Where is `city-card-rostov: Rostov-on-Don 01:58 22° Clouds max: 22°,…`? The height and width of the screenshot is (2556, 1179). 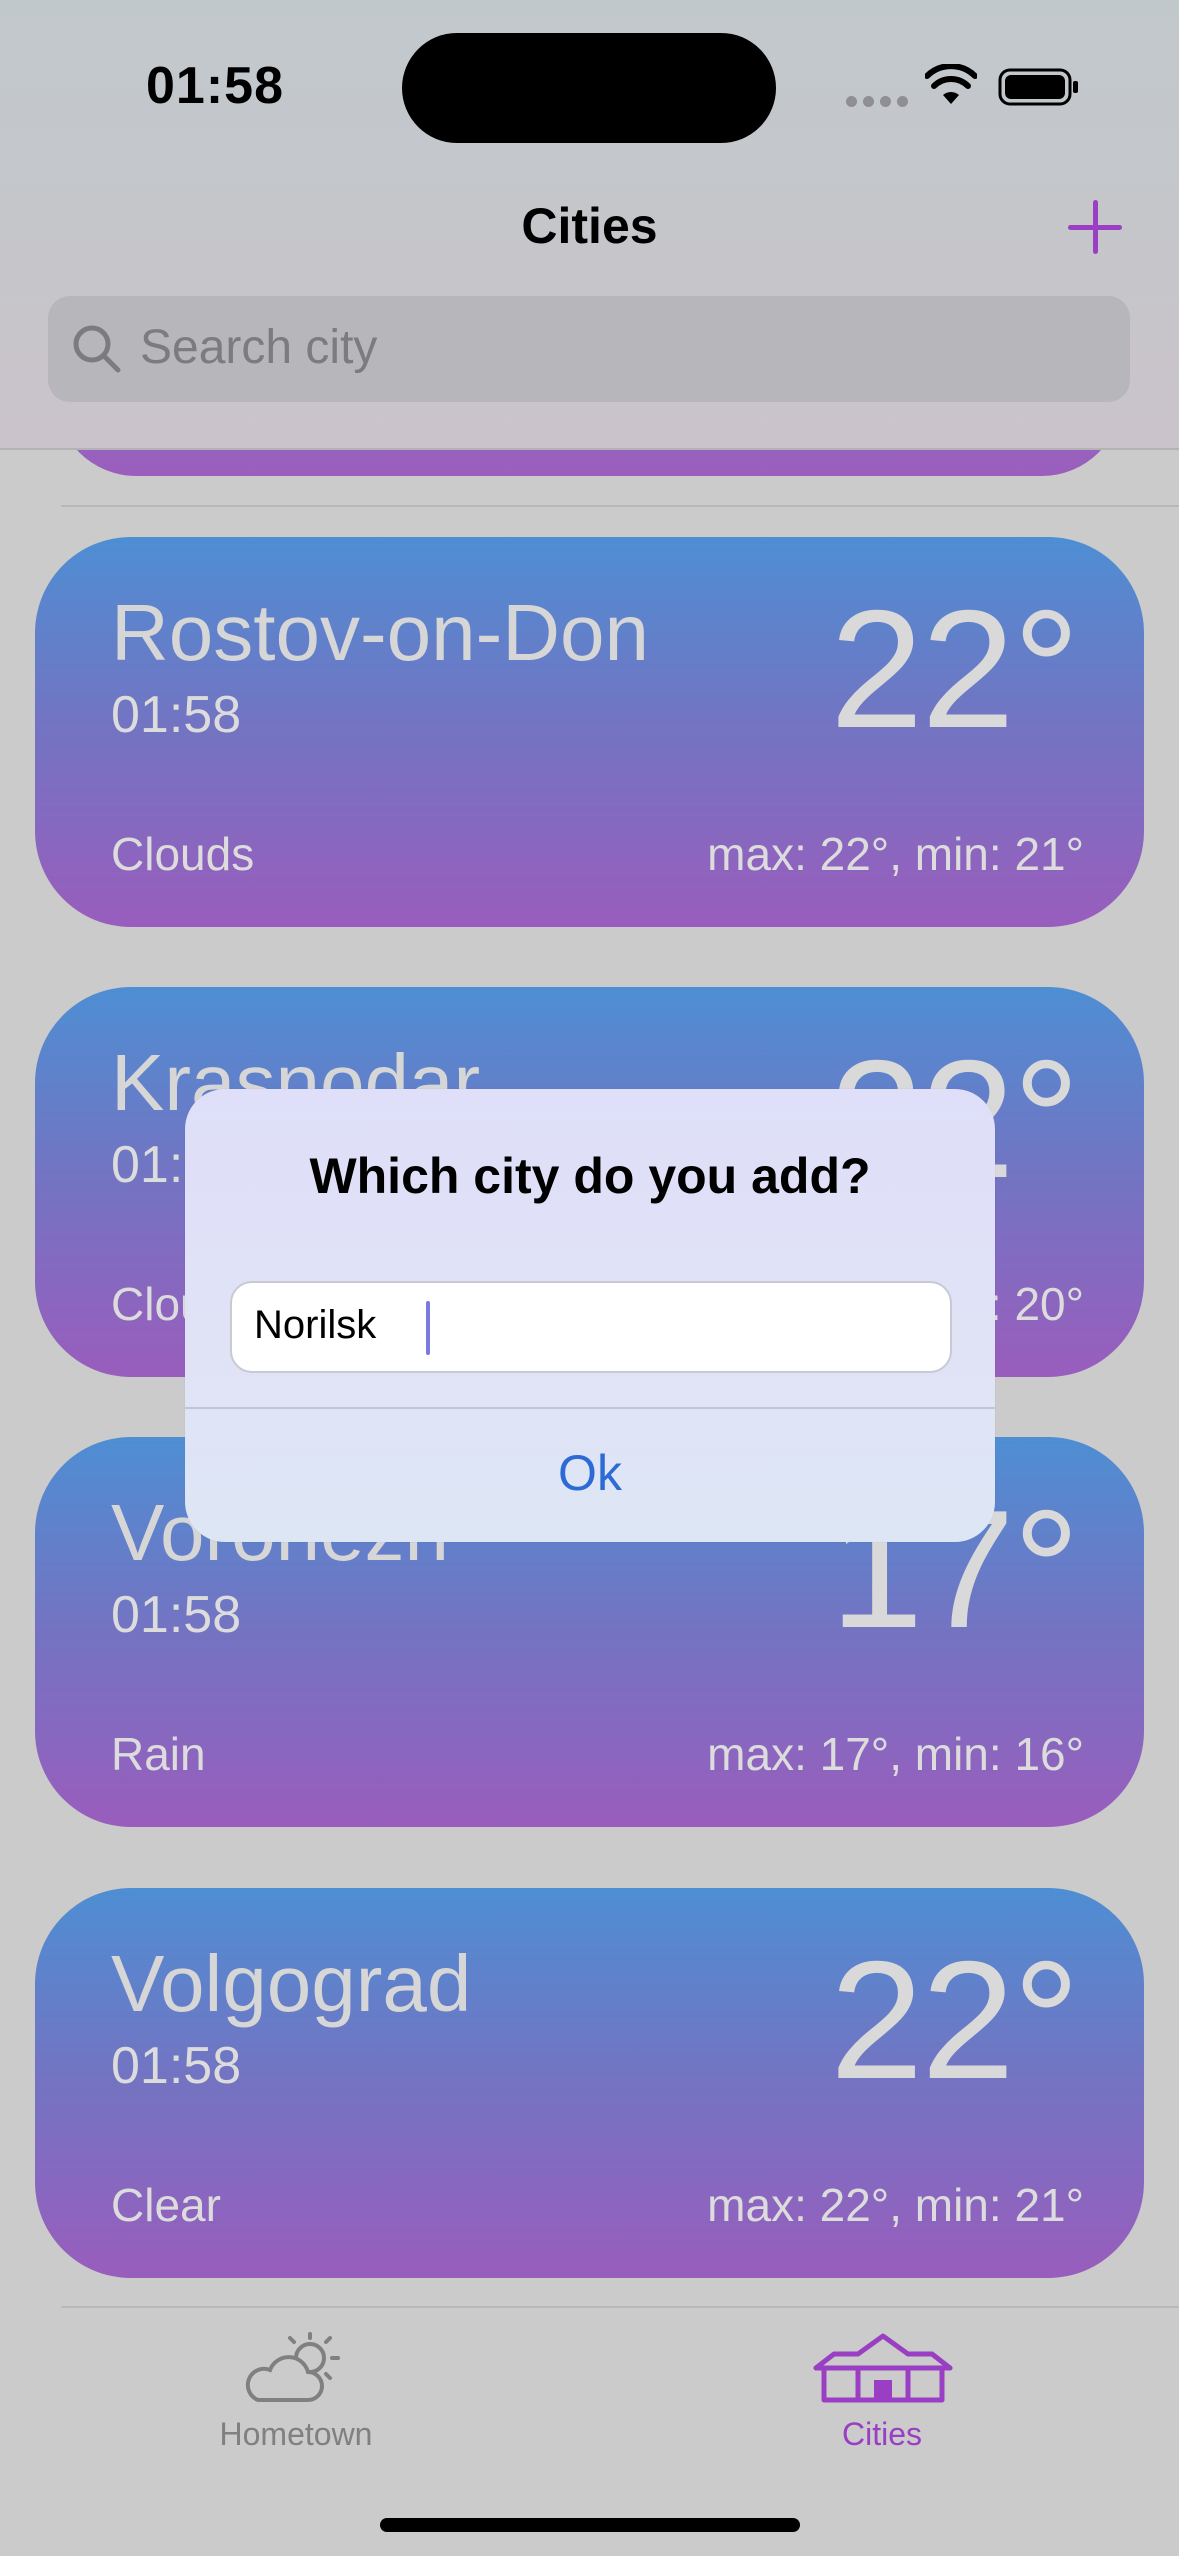 city-card-rostov: Rostov-on-Don 01:58 22° Clouds max: 22°,… is located at coordinates (589, 732).